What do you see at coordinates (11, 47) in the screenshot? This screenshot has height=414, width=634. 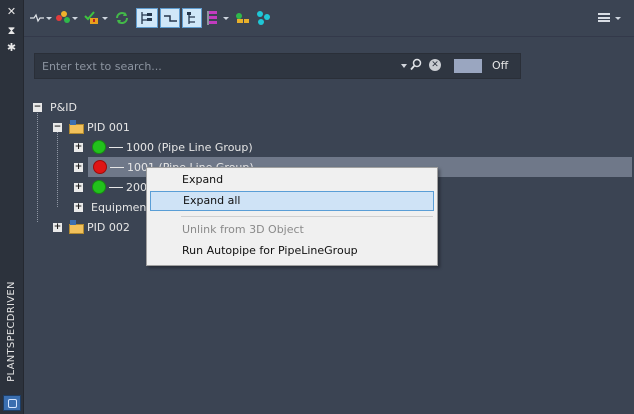 I see `settings-icon: ✱` at bounding box center [11, 47].